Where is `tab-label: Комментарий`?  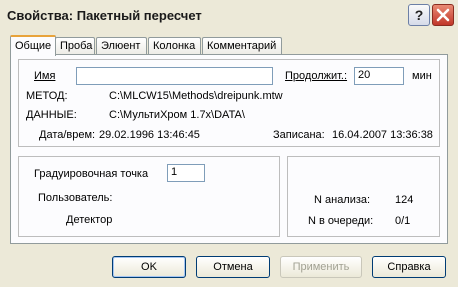
tab-label: Комментарий is located at coordinates (242, 46).